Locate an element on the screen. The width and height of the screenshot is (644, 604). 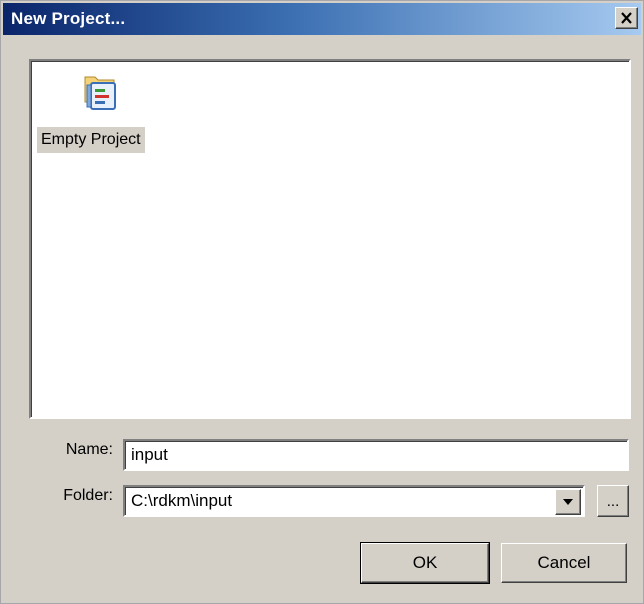
project-item-label: Empty Project is located at coordinates (91, 140).